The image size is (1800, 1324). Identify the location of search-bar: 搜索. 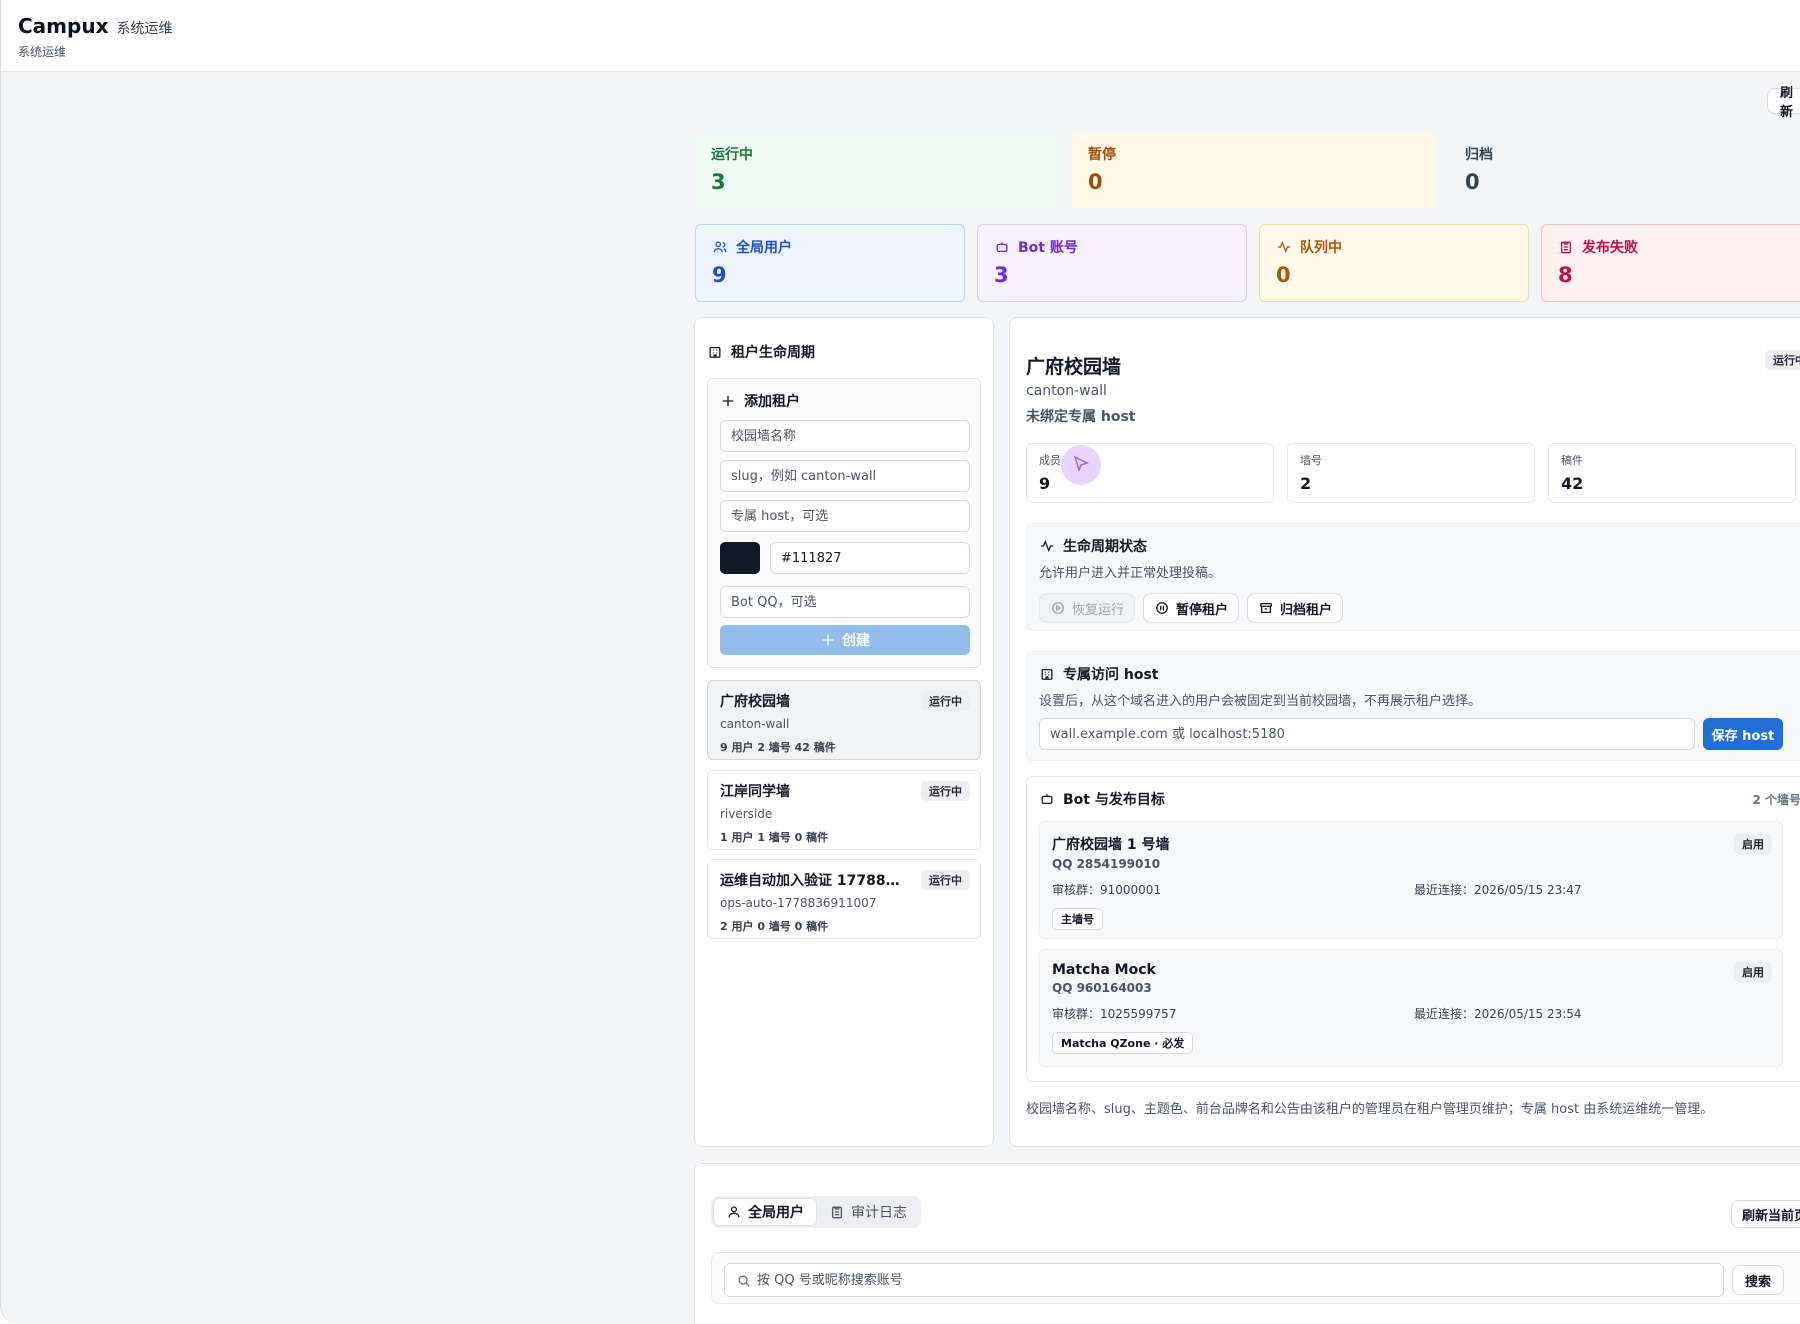
(1255, 1278).